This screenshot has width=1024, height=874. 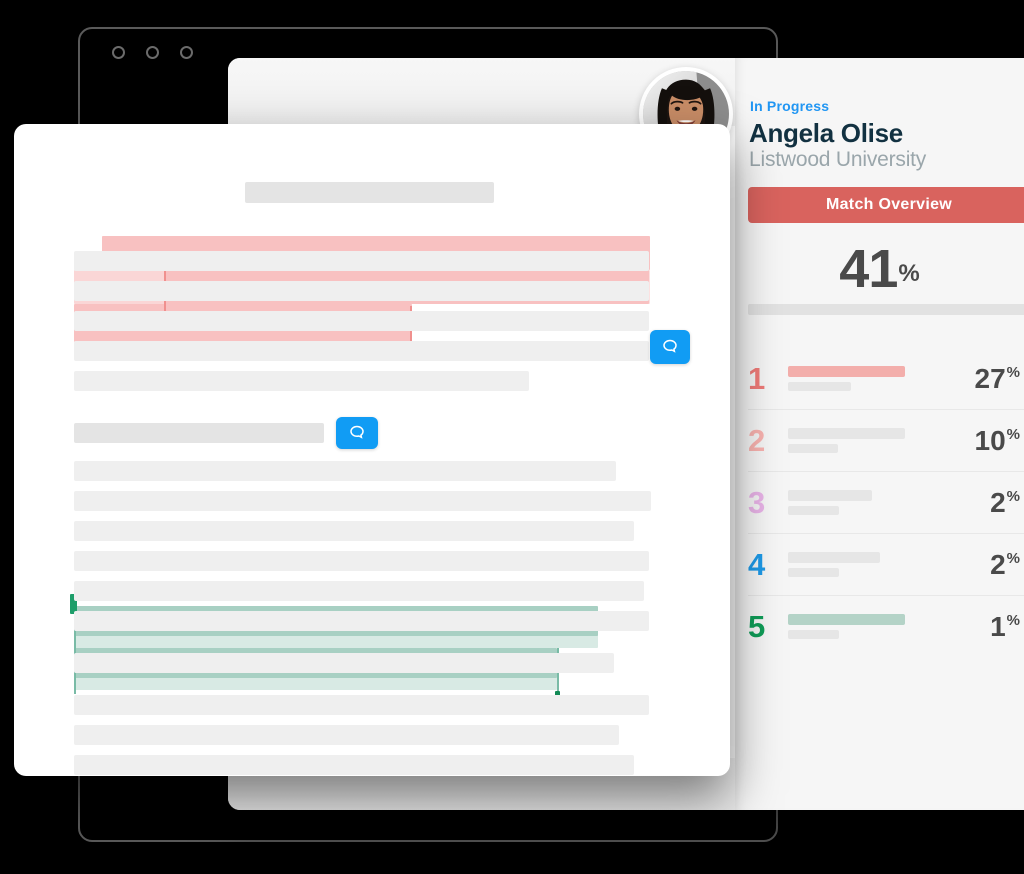 I want to click on window-traffic-lights, so click(x=152, y=52).